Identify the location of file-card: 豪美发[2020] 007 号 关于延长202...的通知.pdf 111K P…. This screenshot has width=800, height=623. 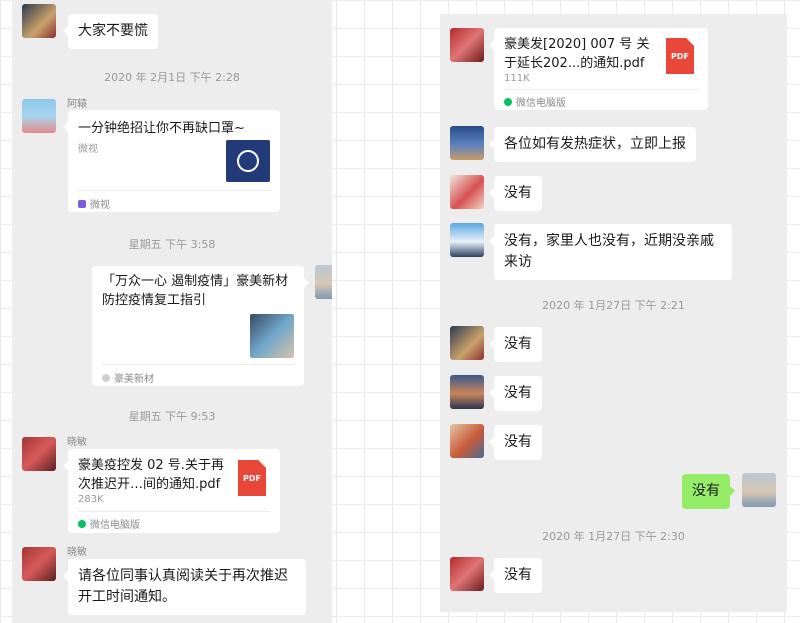
(598, 69).